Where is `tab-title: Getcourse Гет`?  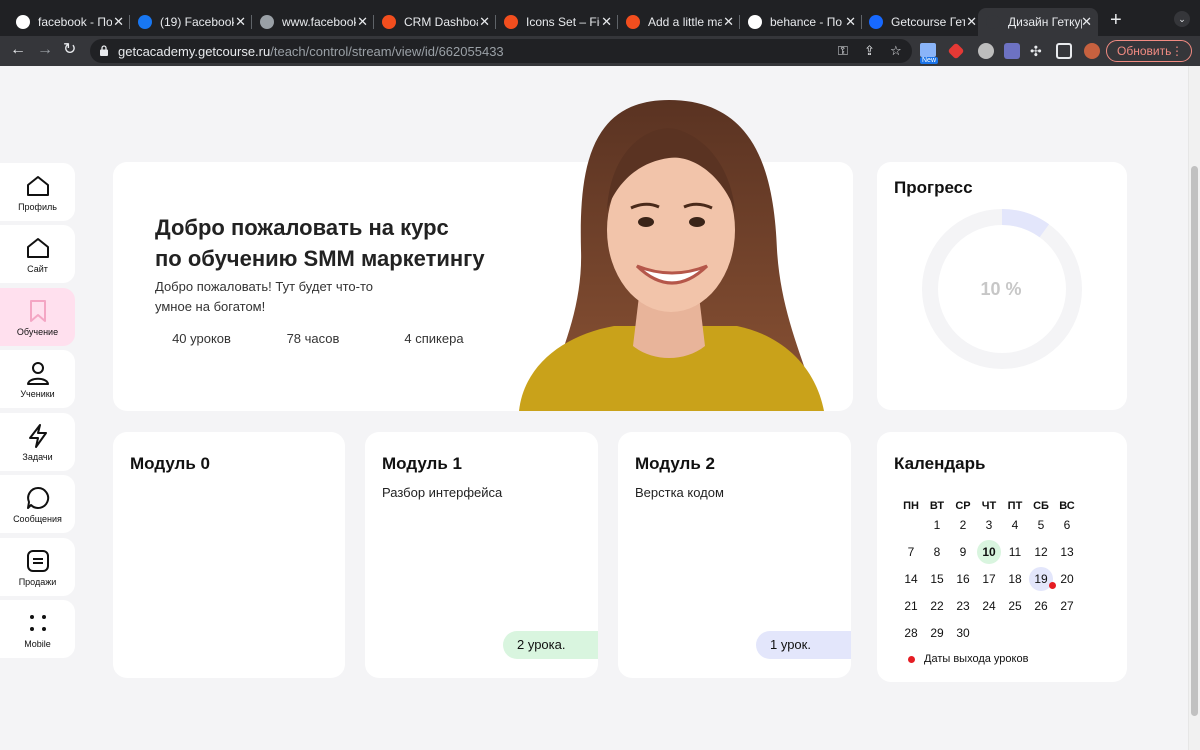 tab-title: Getcourse Гет is located at coordinates (928, 22).